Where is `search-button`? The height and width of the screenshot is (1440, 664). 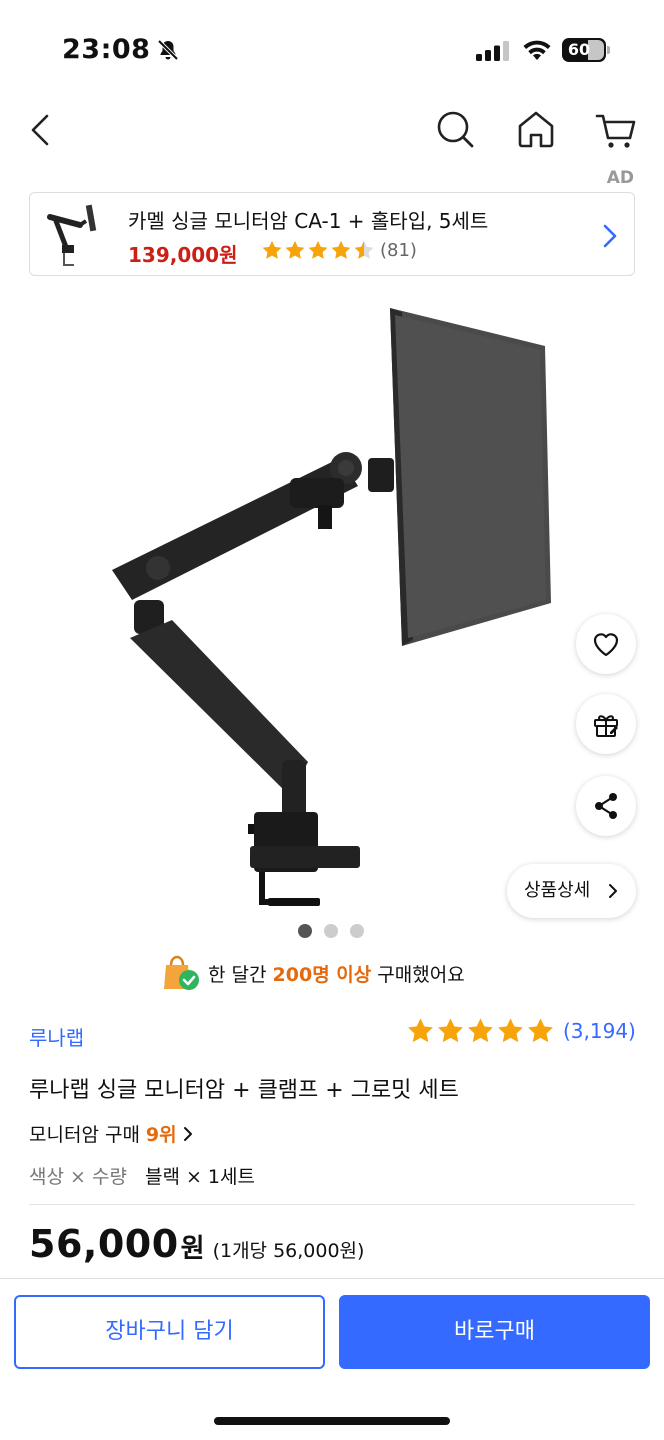 search-button is located at coordinates (455, 129).